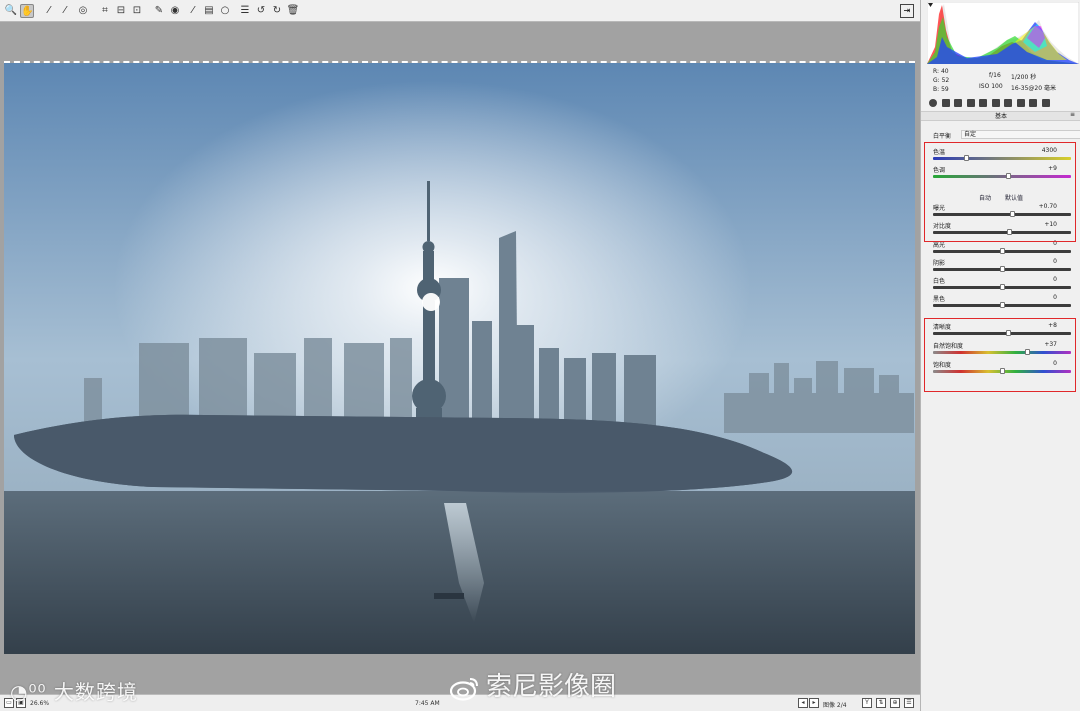 The height and width of the screenshot is (711, 1080). I want to click on spot-removal-tool-icon: ✎, so click(159, 11).